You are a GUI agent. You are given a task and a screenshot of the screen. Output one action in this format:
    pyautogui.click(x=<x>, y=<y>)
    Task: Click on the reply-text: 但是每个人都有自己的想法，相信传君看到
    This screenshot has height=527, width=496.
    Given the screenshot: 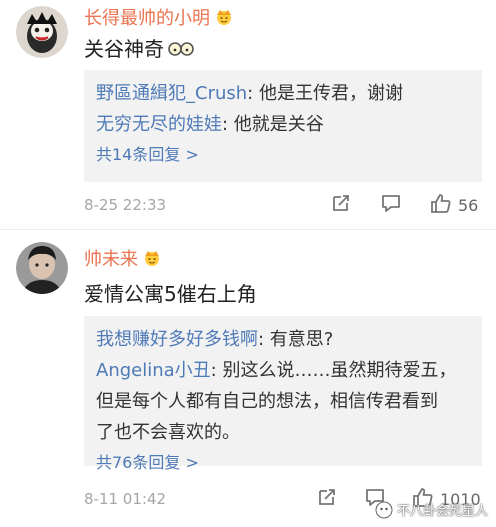 What is the action you would take?
    pyautogui.click(x=267, y=401)
    